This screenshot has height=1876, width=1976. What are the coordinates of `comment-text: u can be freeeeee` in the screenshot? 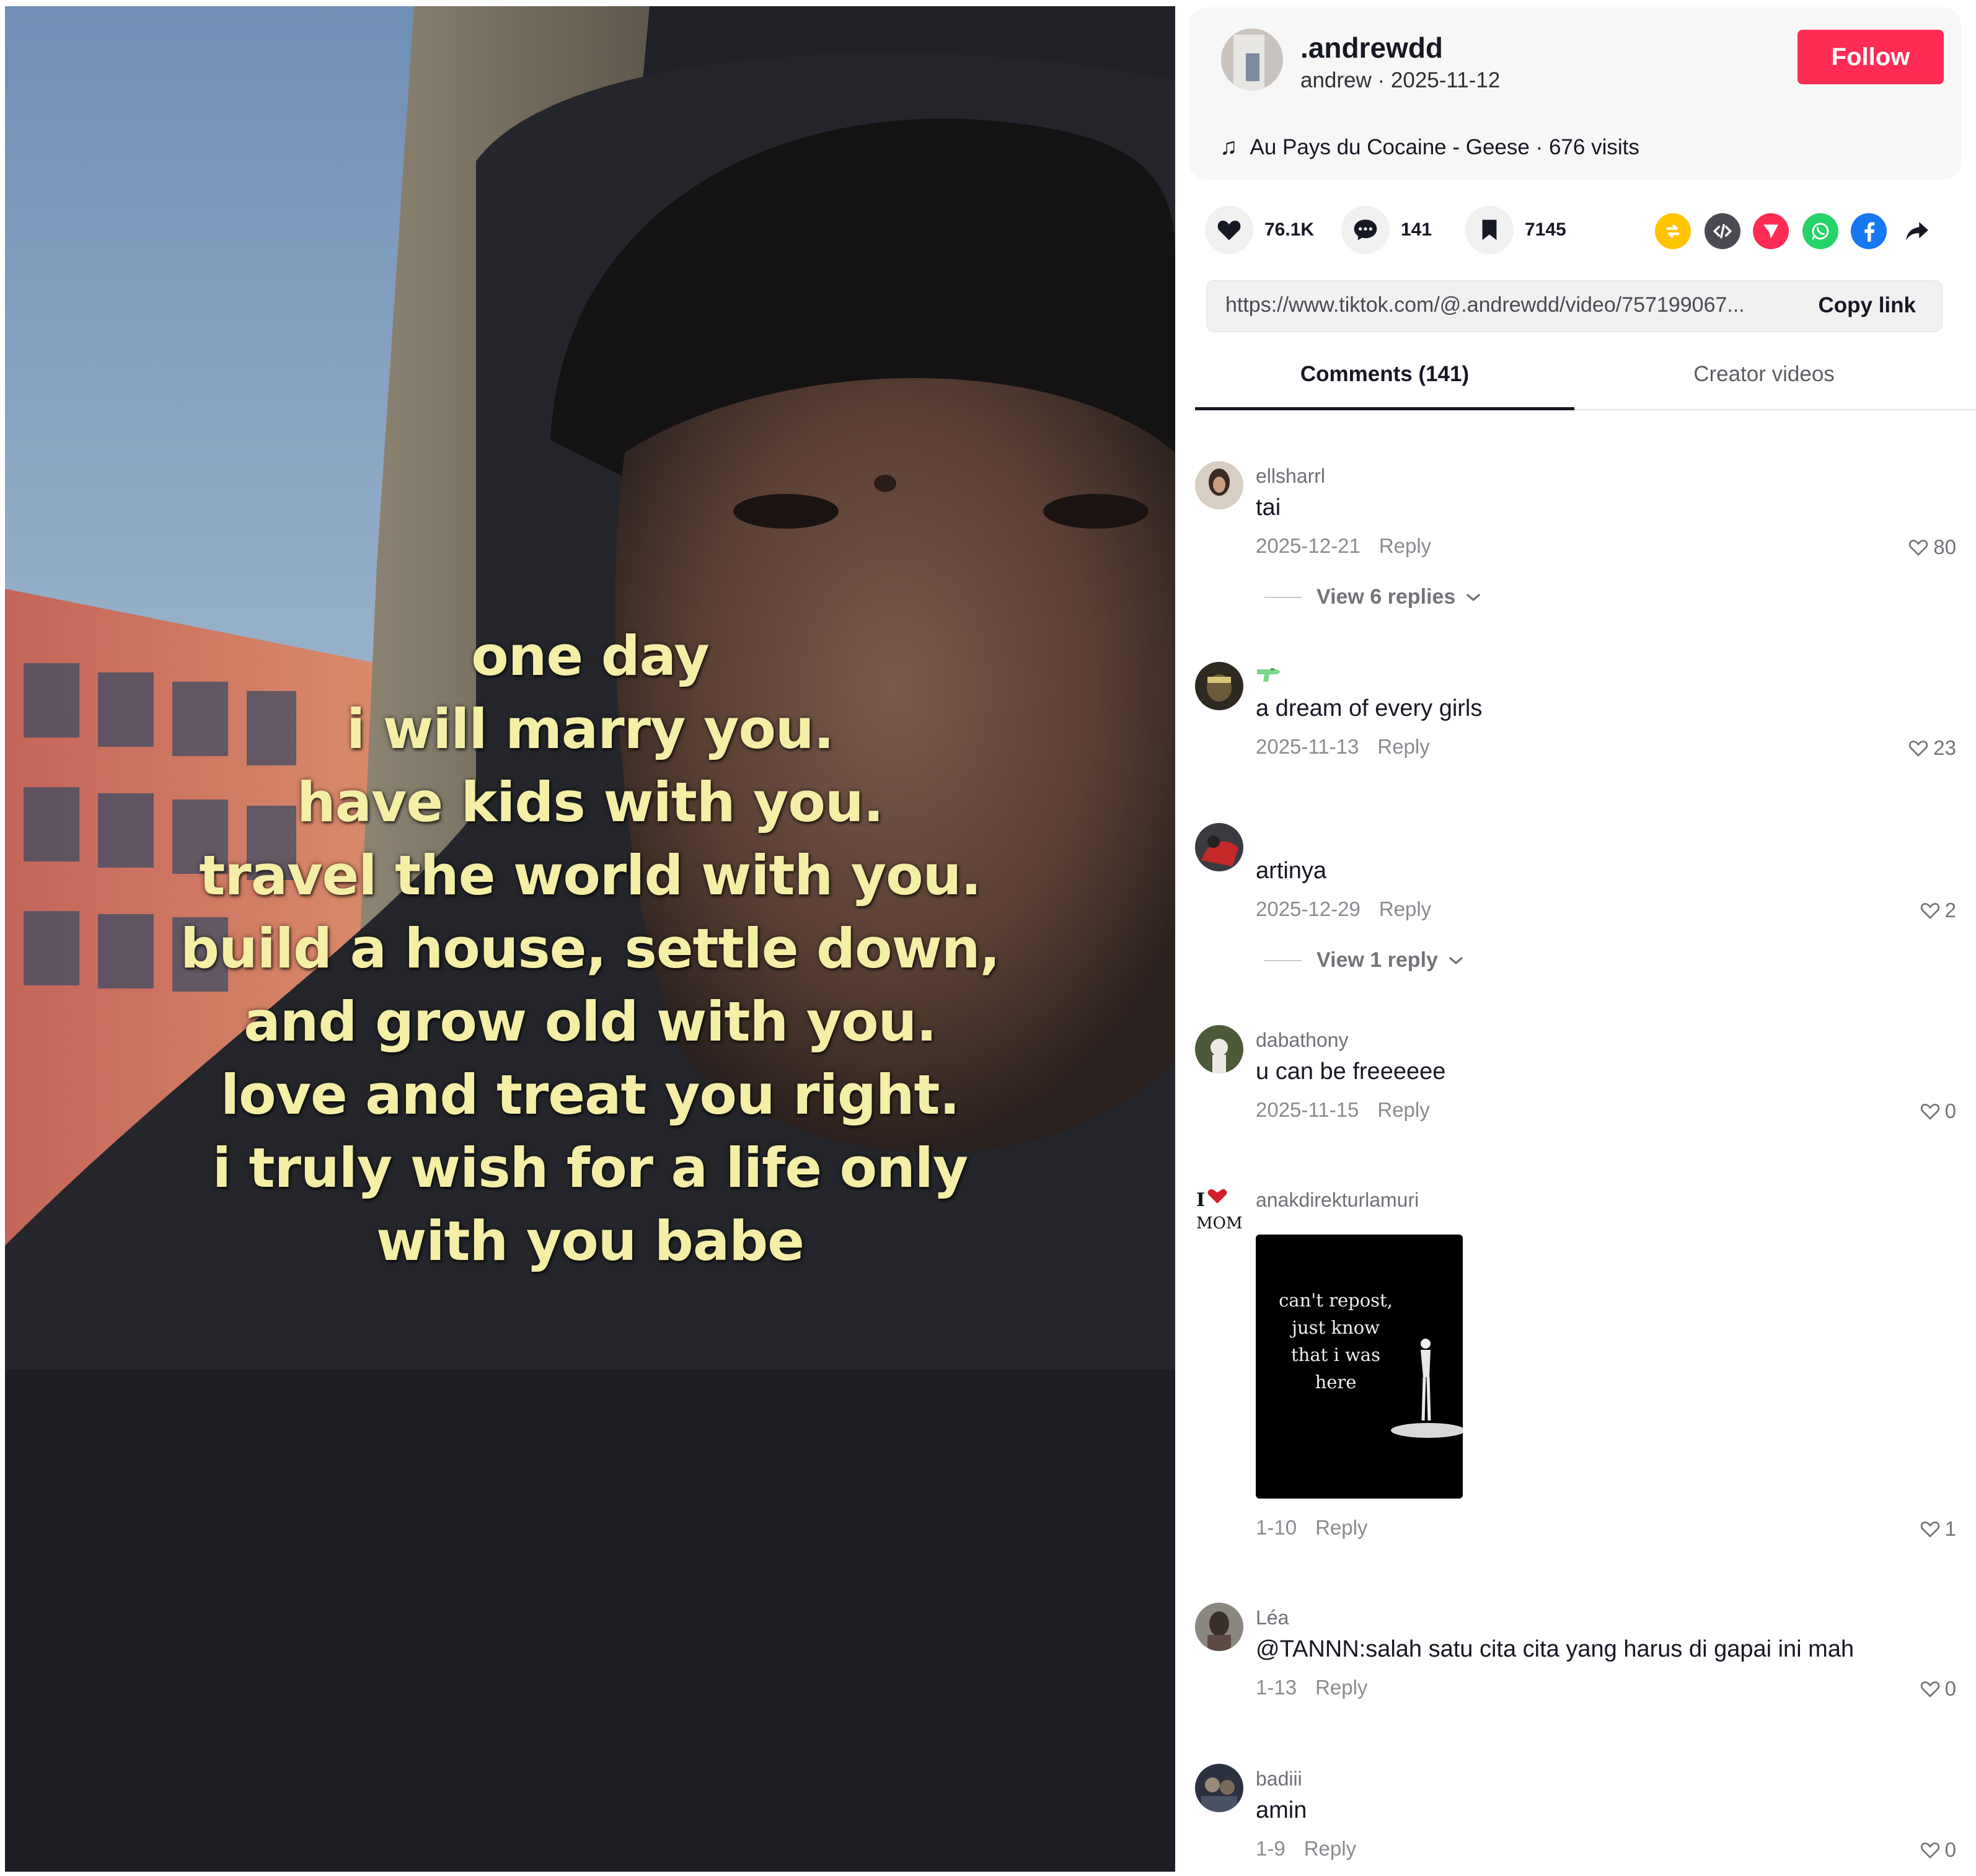 It's located at (1351, 1072).